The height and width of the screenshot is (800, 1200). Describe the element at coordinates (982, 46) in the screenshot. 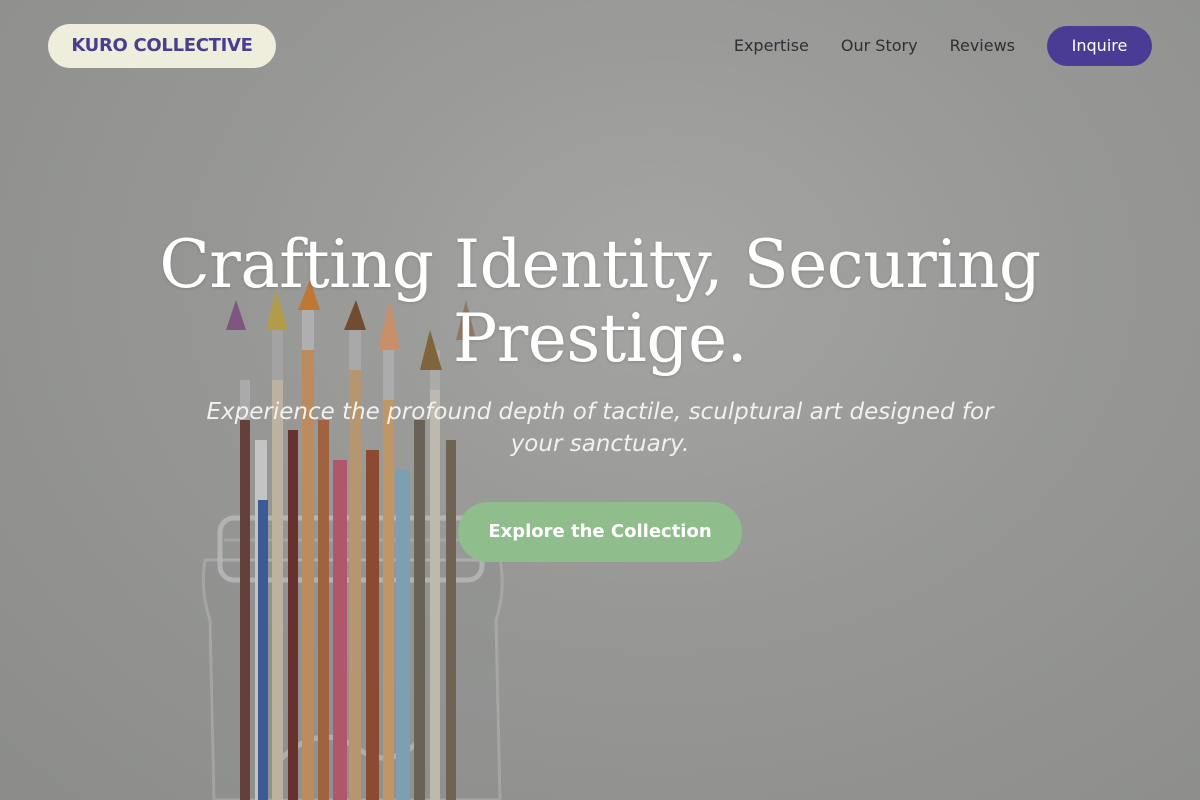

I see `nav-link-reviews: Reviews` at that location.